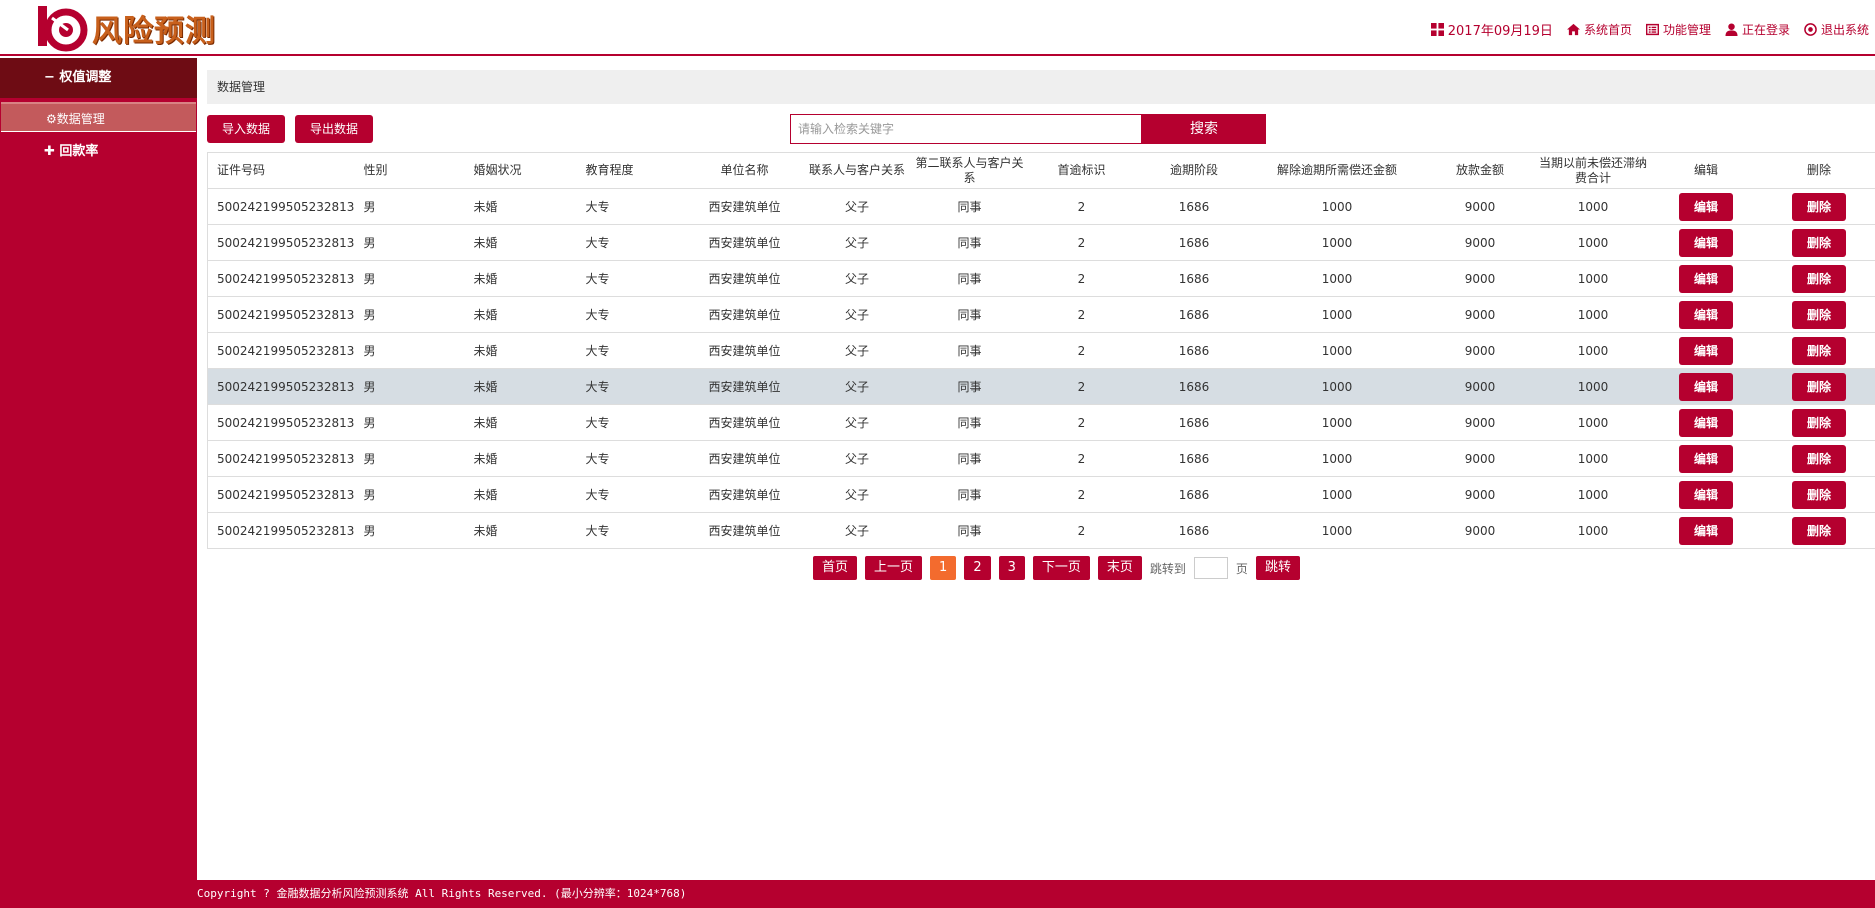 The width and height of the screenshot is (1875, 908). What do you see at coordinates (246, 129) in the screenshot?
I see `import-data-button: 导入数据` at bounding box center [246, 129].